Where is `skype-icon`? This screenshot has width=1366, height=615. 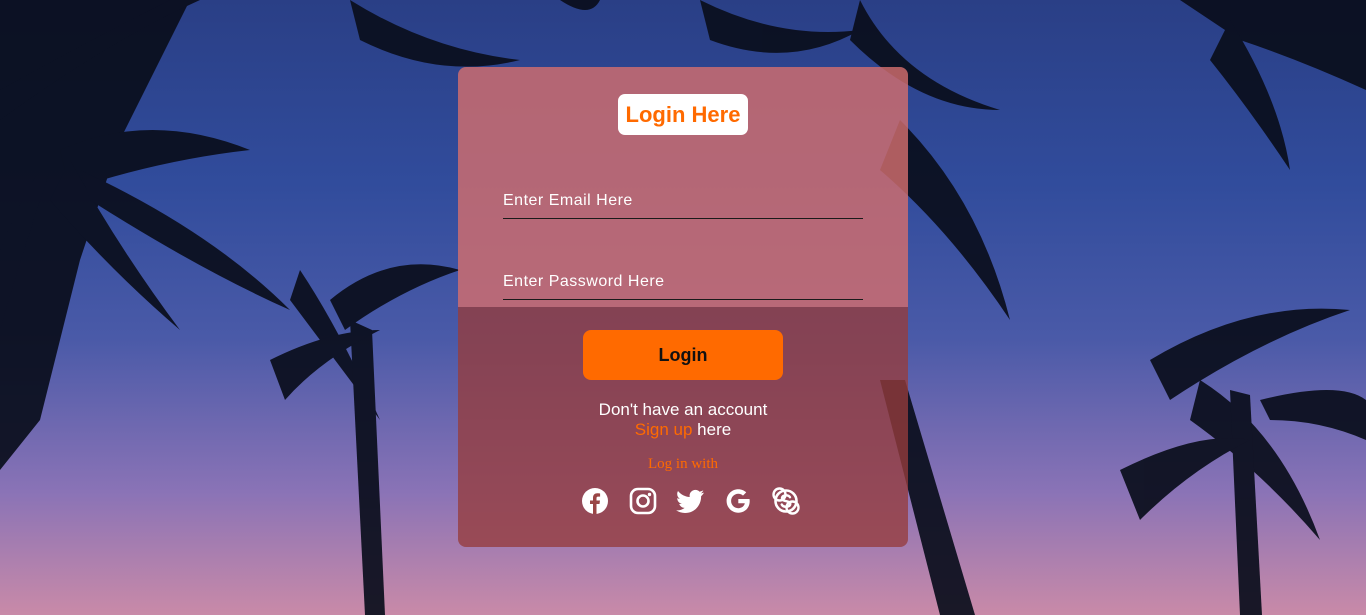
skype-icon is located at coordinates (788, 503).